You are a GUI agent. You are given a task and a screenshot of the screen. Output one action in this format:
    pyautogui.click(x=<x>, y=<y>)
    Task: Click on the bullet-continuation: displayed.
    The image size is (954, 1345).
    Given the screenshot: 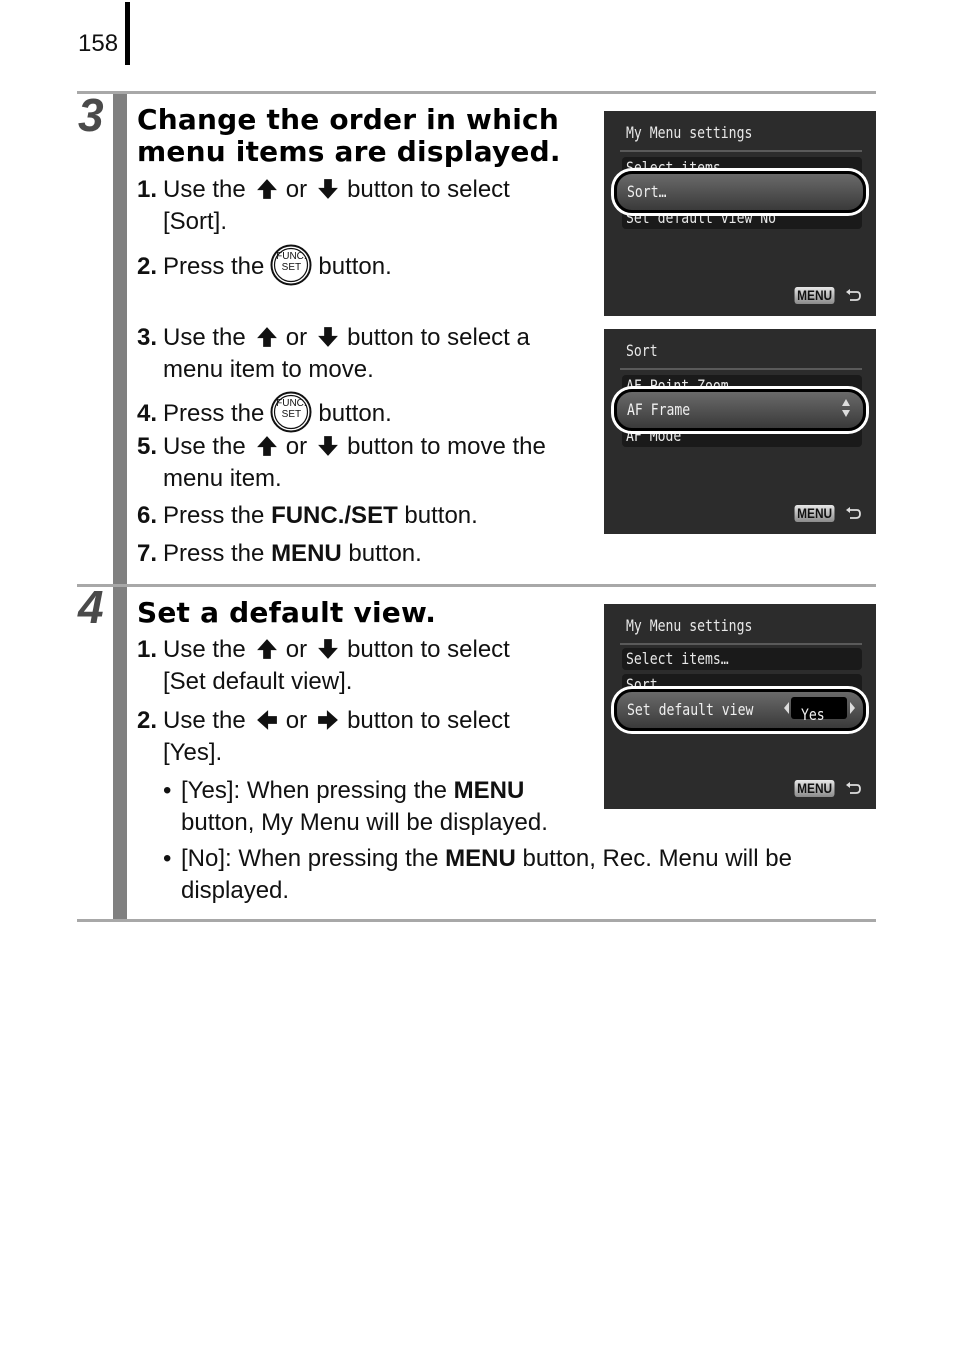 What is the action you would take?
    pyautogui.click(x=235, y=890)
    